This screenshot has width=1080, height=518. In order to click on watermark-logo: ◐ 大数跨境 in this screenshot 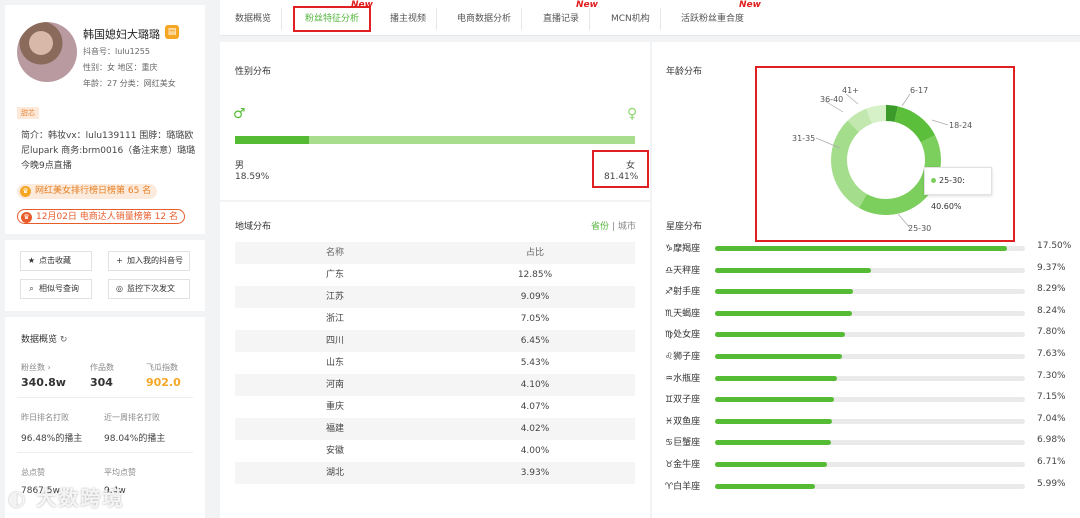, I will do `click(66, 498)`.